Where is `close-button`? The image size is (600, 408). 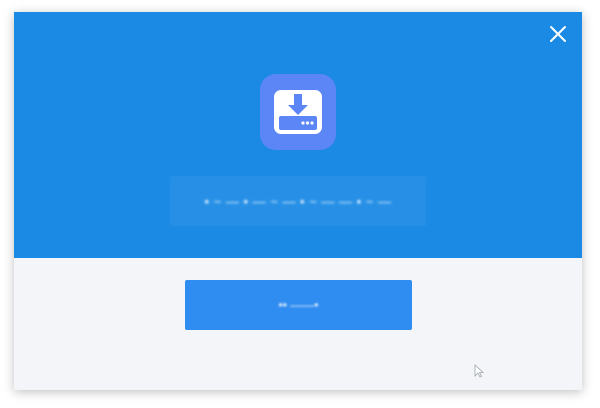
close-button is located at coordinates (558, 34).